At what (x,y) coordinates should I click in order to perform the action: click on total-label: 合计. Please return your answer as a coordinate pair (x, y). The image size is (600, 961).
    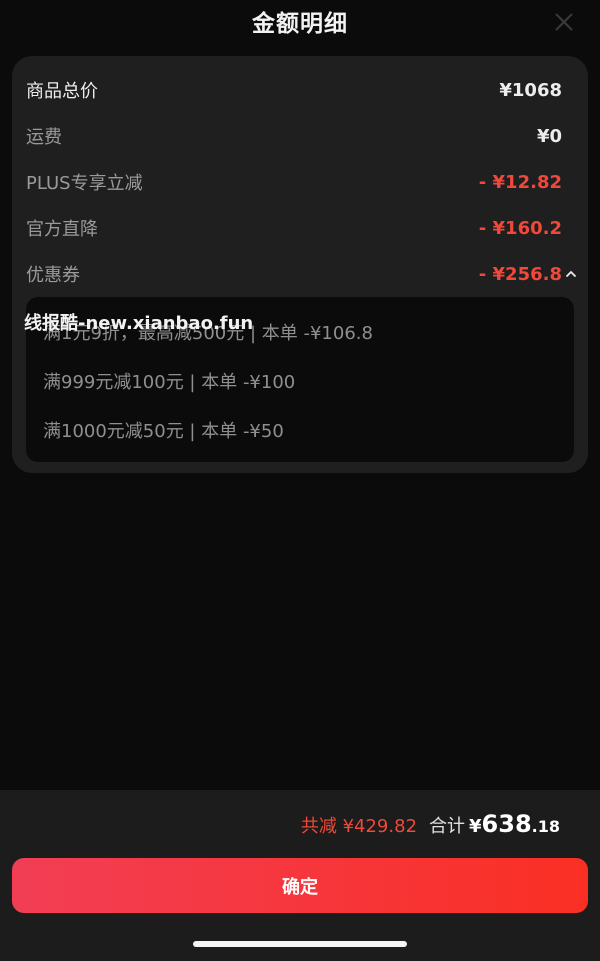
    Looking at the image, I should click on (447, 826).